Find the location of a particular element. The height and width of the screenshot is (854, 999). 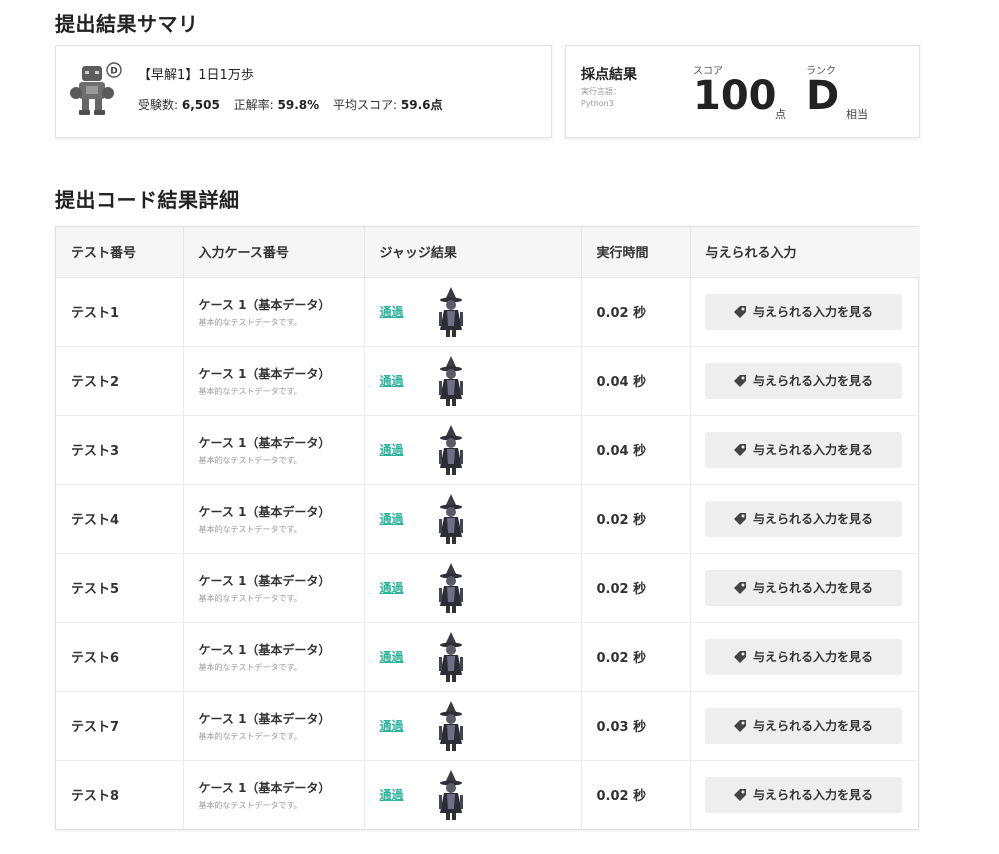

column-header: 入力ケース番号 is located at coordinates (274, 252).